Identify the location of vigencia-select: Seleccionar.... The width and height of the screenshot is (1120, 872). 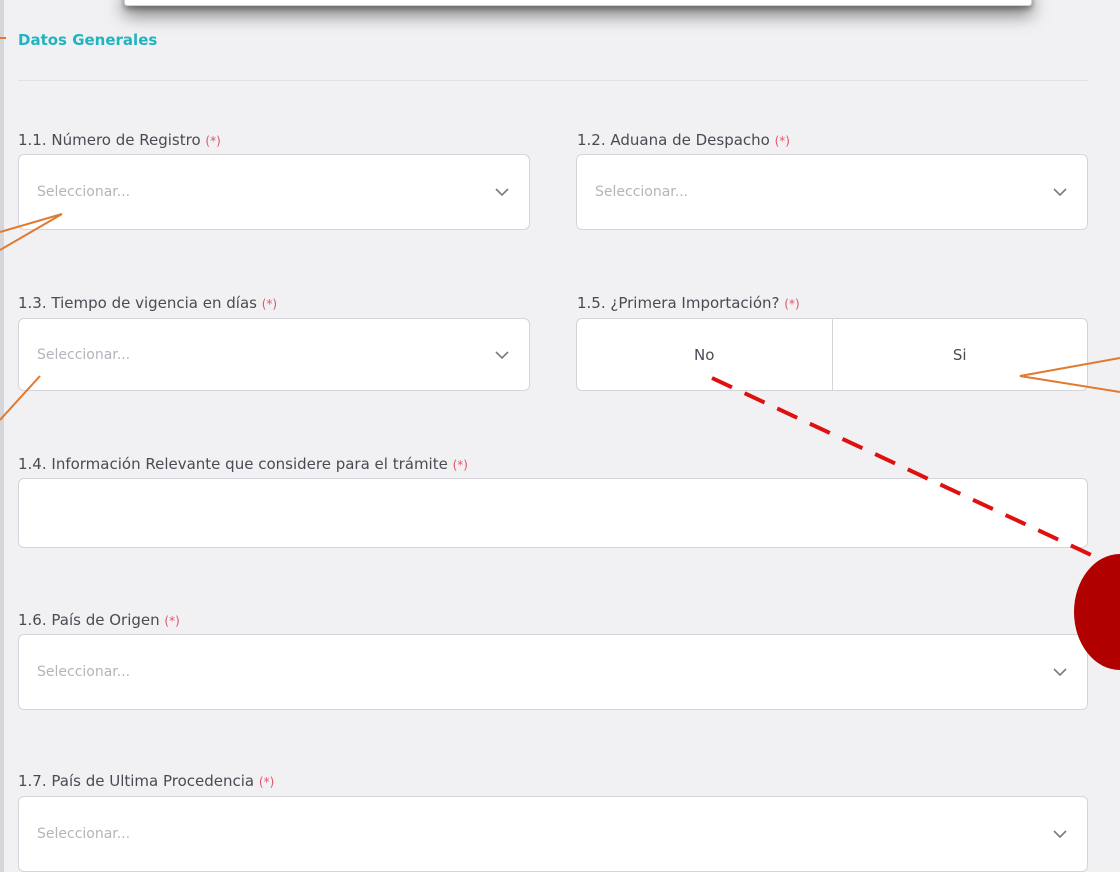
(274, 354).